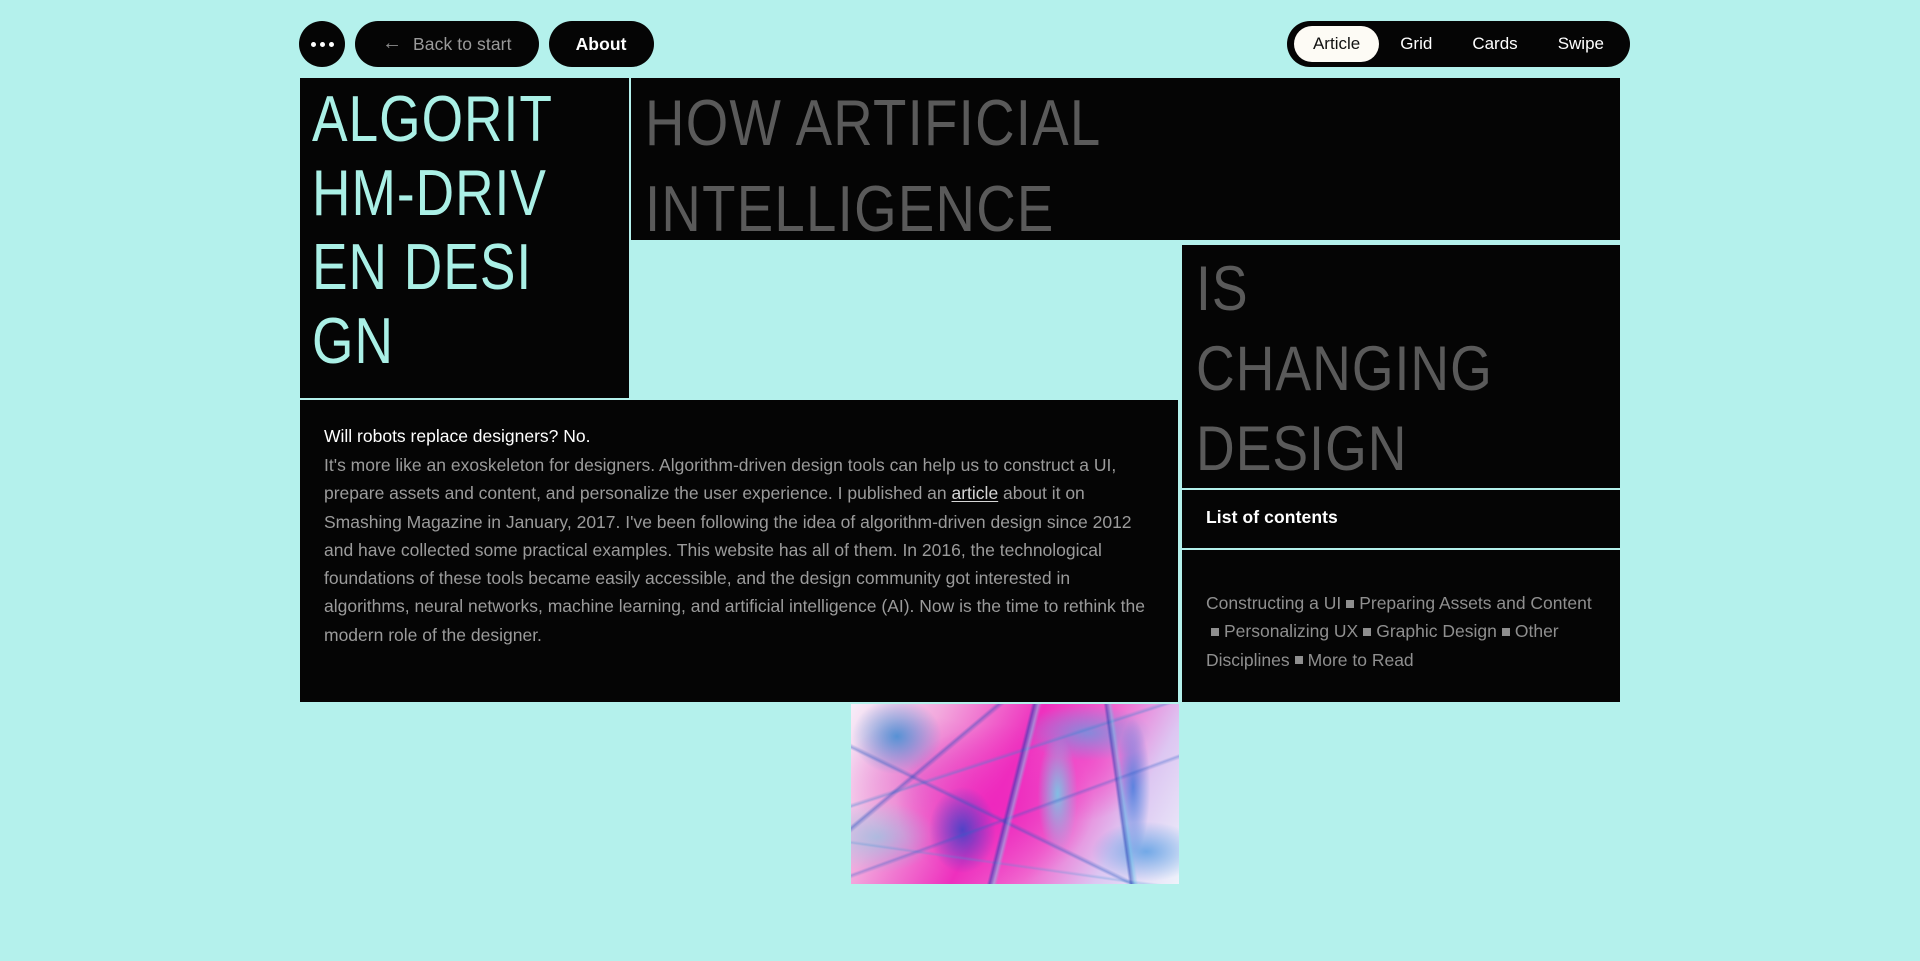  I want to click on about-button: About, so click(601, 44).